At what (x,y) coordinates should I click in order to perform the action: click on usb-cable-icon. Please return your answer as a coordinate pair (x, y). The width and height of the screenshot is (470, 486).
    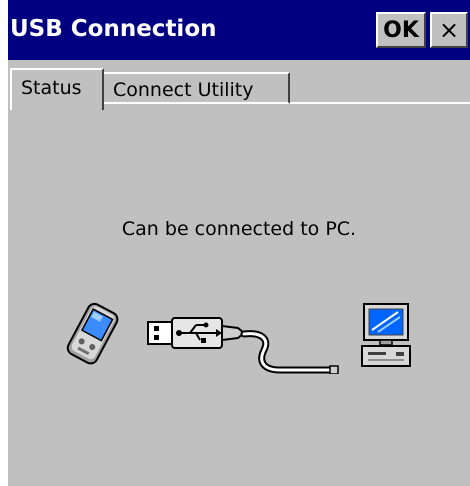
    Looking at the image, I should click on (289, 352).